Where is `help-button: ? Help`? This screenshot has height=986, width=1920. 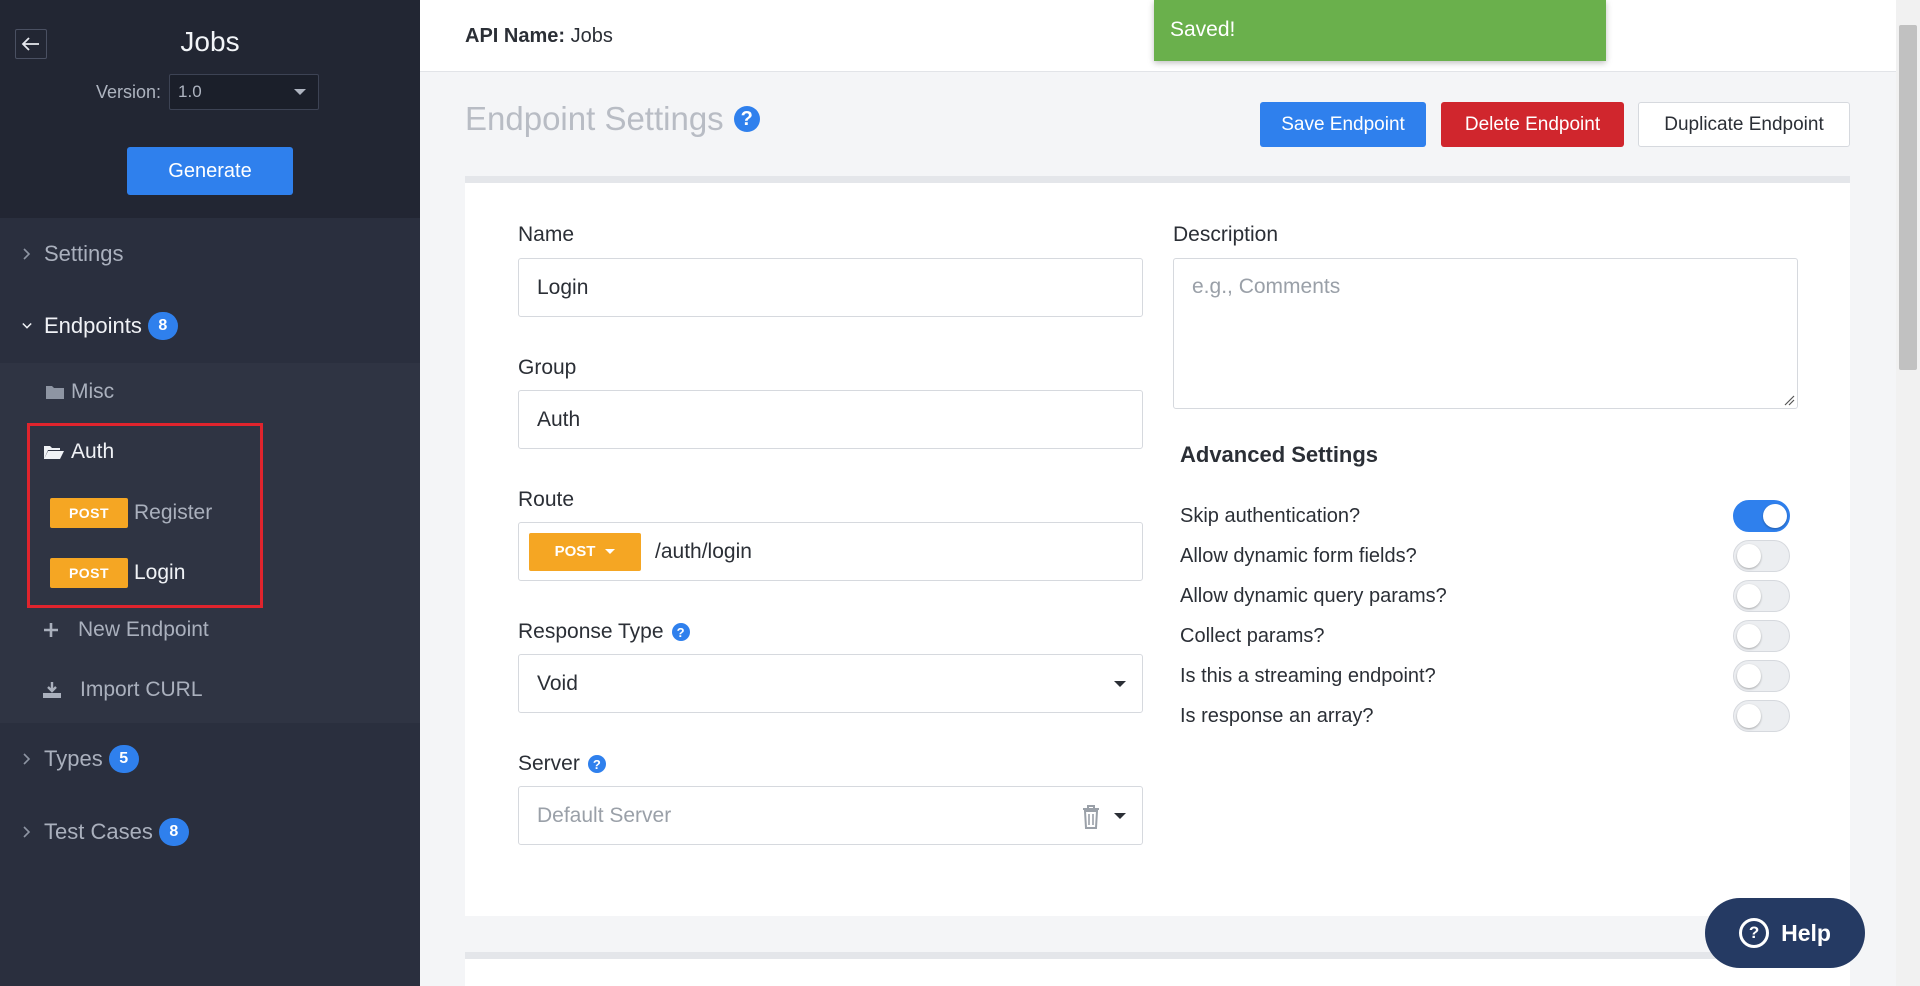 help-button: ? Help is located at coordinates (1785, 933).